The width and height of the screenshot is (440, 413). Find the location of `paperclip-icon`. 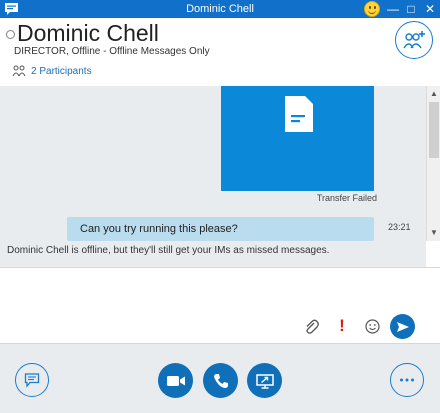

paperclip-icon is located at coordinates (311, 327).